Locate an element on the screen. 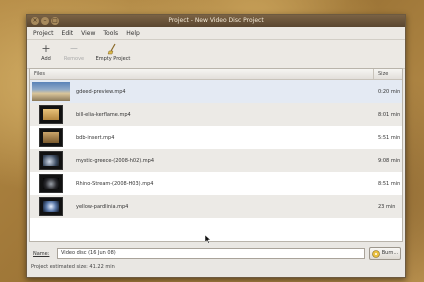 The width and height of the screenshot is (424, 282). close-window-icon: × is located at coordinates (35, 21).